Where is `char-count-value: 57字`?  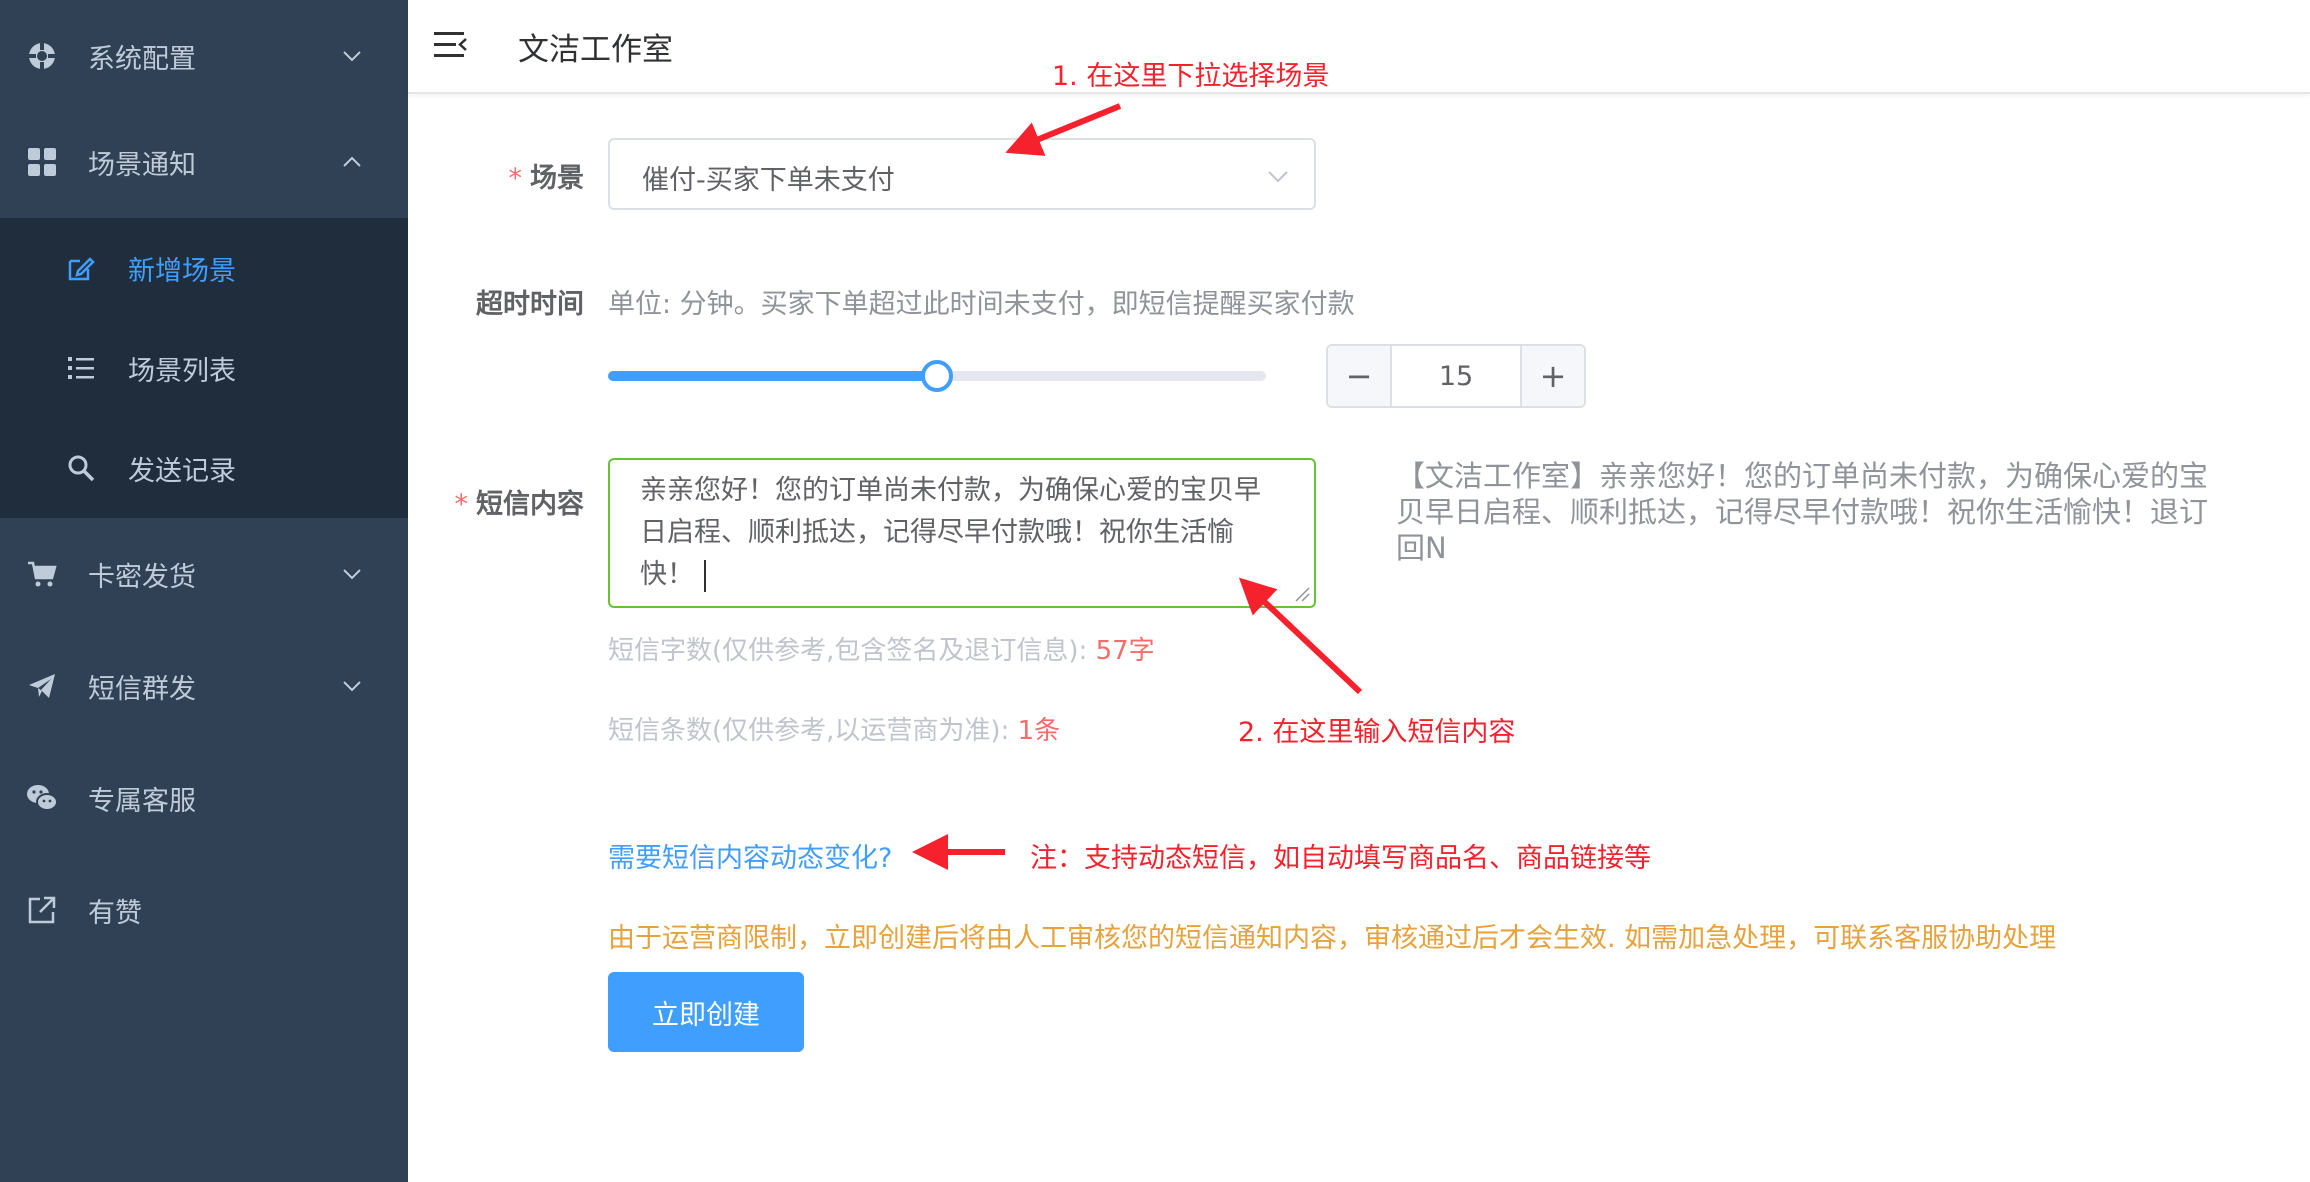
char-count-value: 57字 is located at coordinates (1125, 651).